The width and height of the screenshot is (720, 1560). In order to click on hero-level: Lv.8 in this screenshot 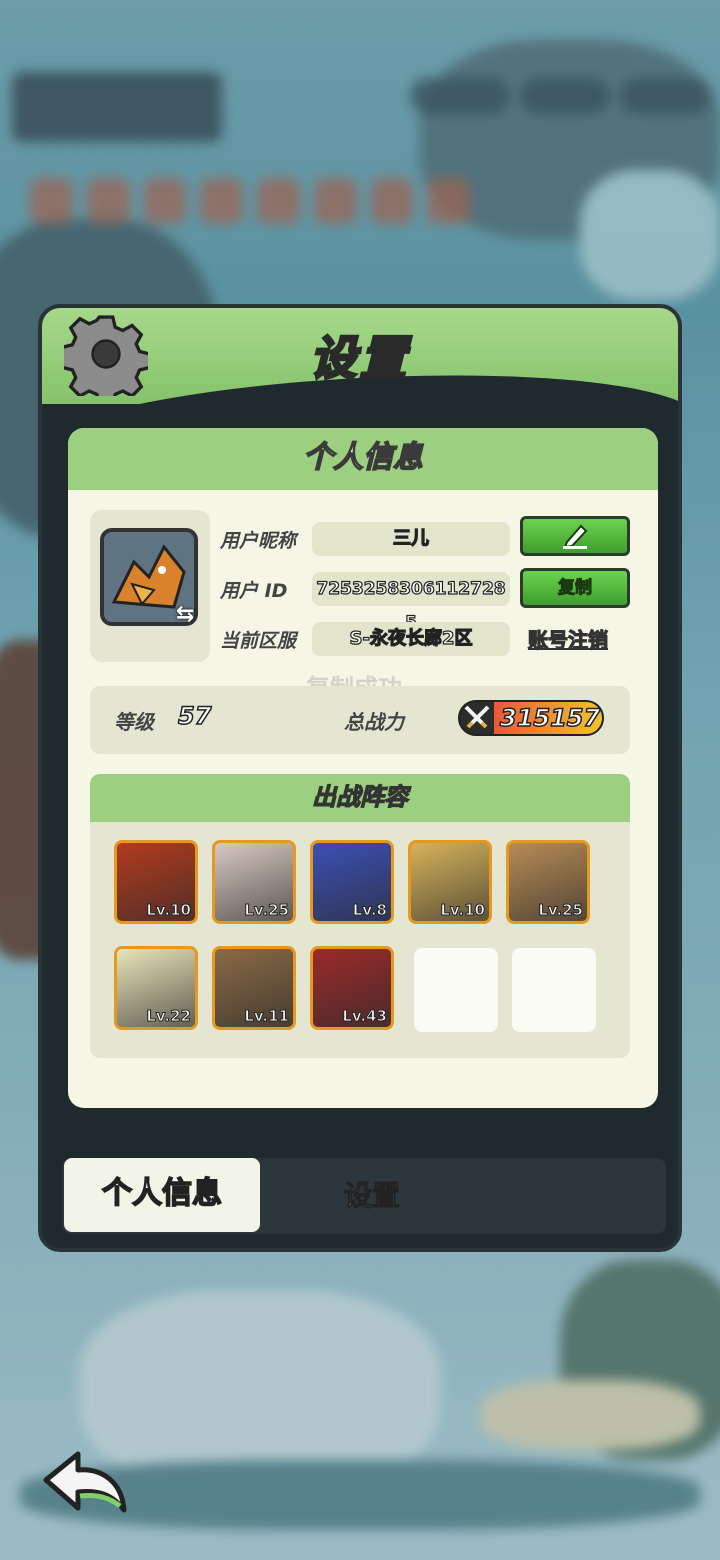, I will do `click(369, 910)`.